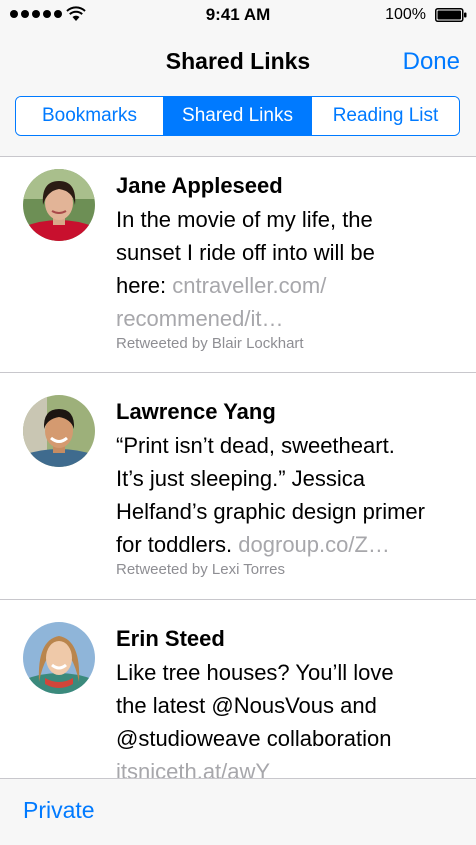 This screenshot has width=476, height=845. Describe the element at coordinates (196, 411) in the screenshot. I see `author-name: Lawrence Yang` at that location.